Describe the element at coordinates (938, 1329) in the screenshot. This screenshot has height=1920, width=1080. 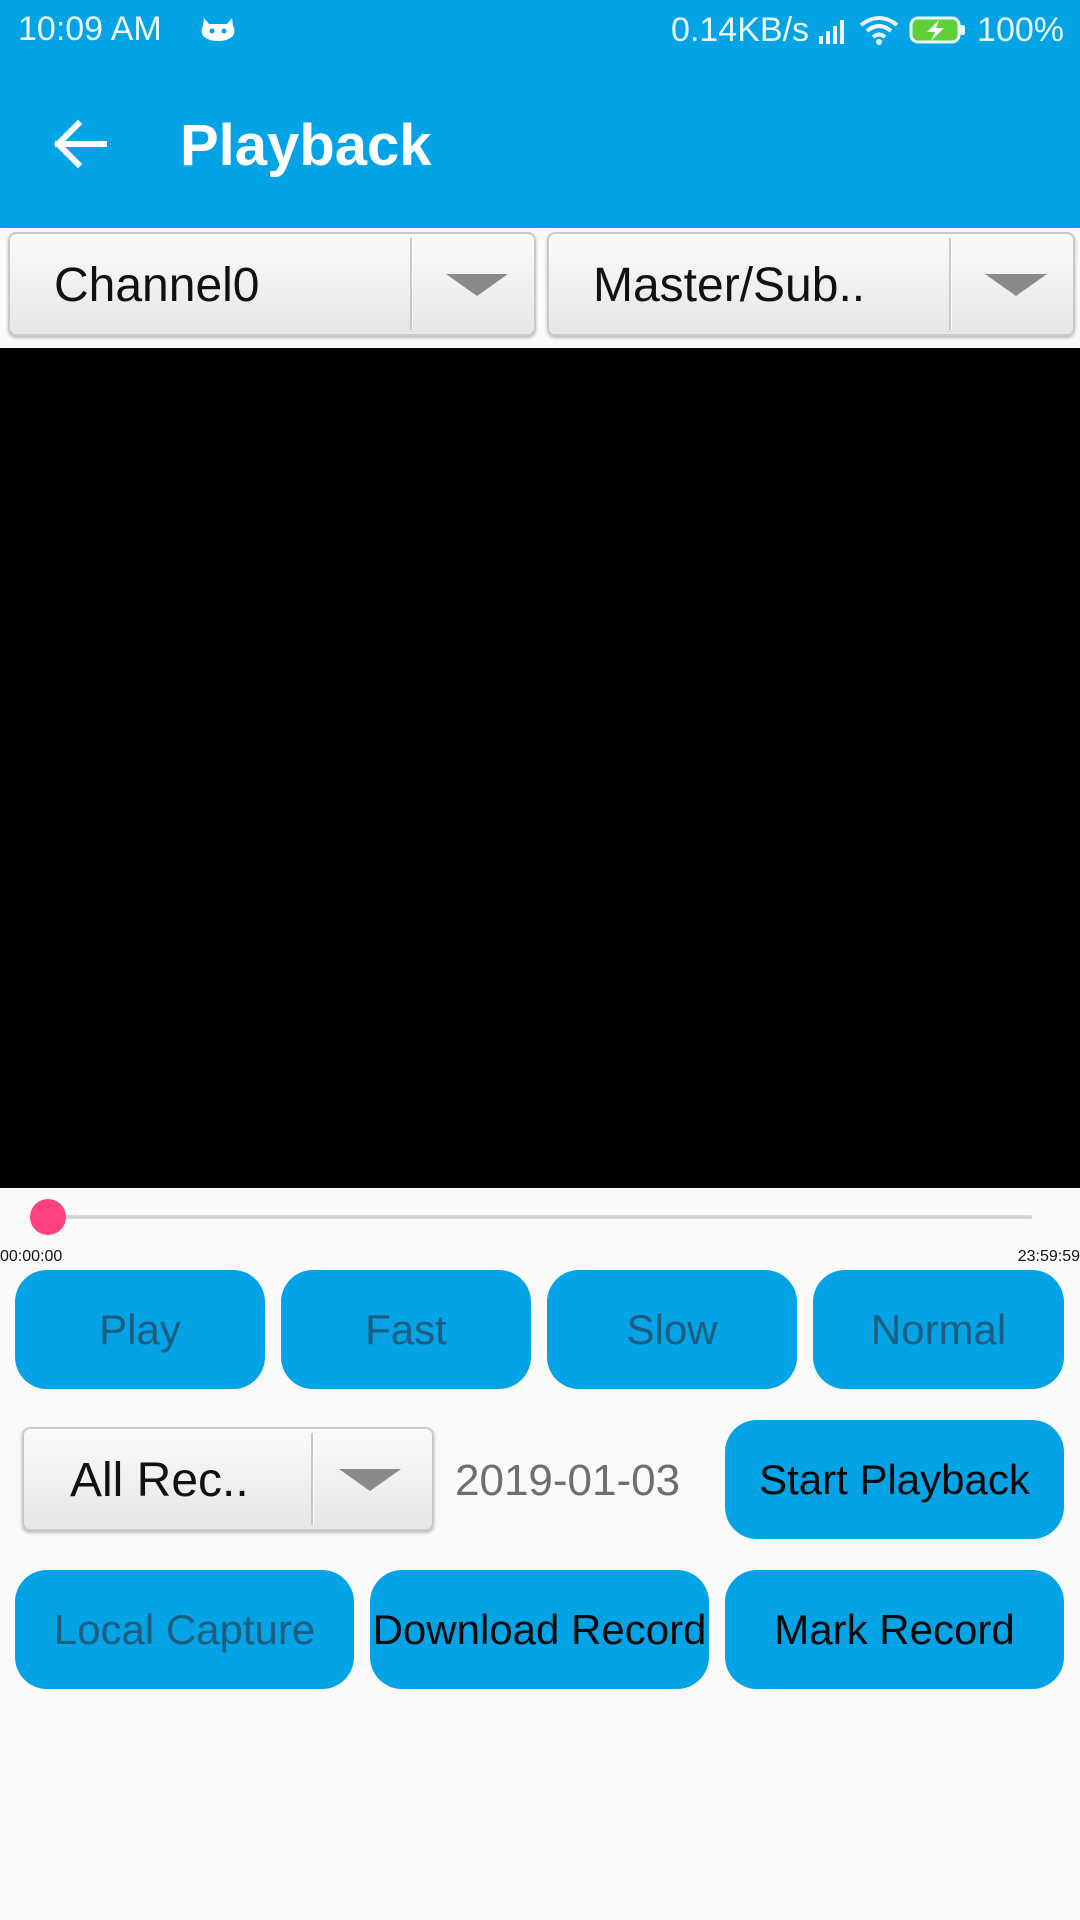
I see `normal-button: Normal` at that location.